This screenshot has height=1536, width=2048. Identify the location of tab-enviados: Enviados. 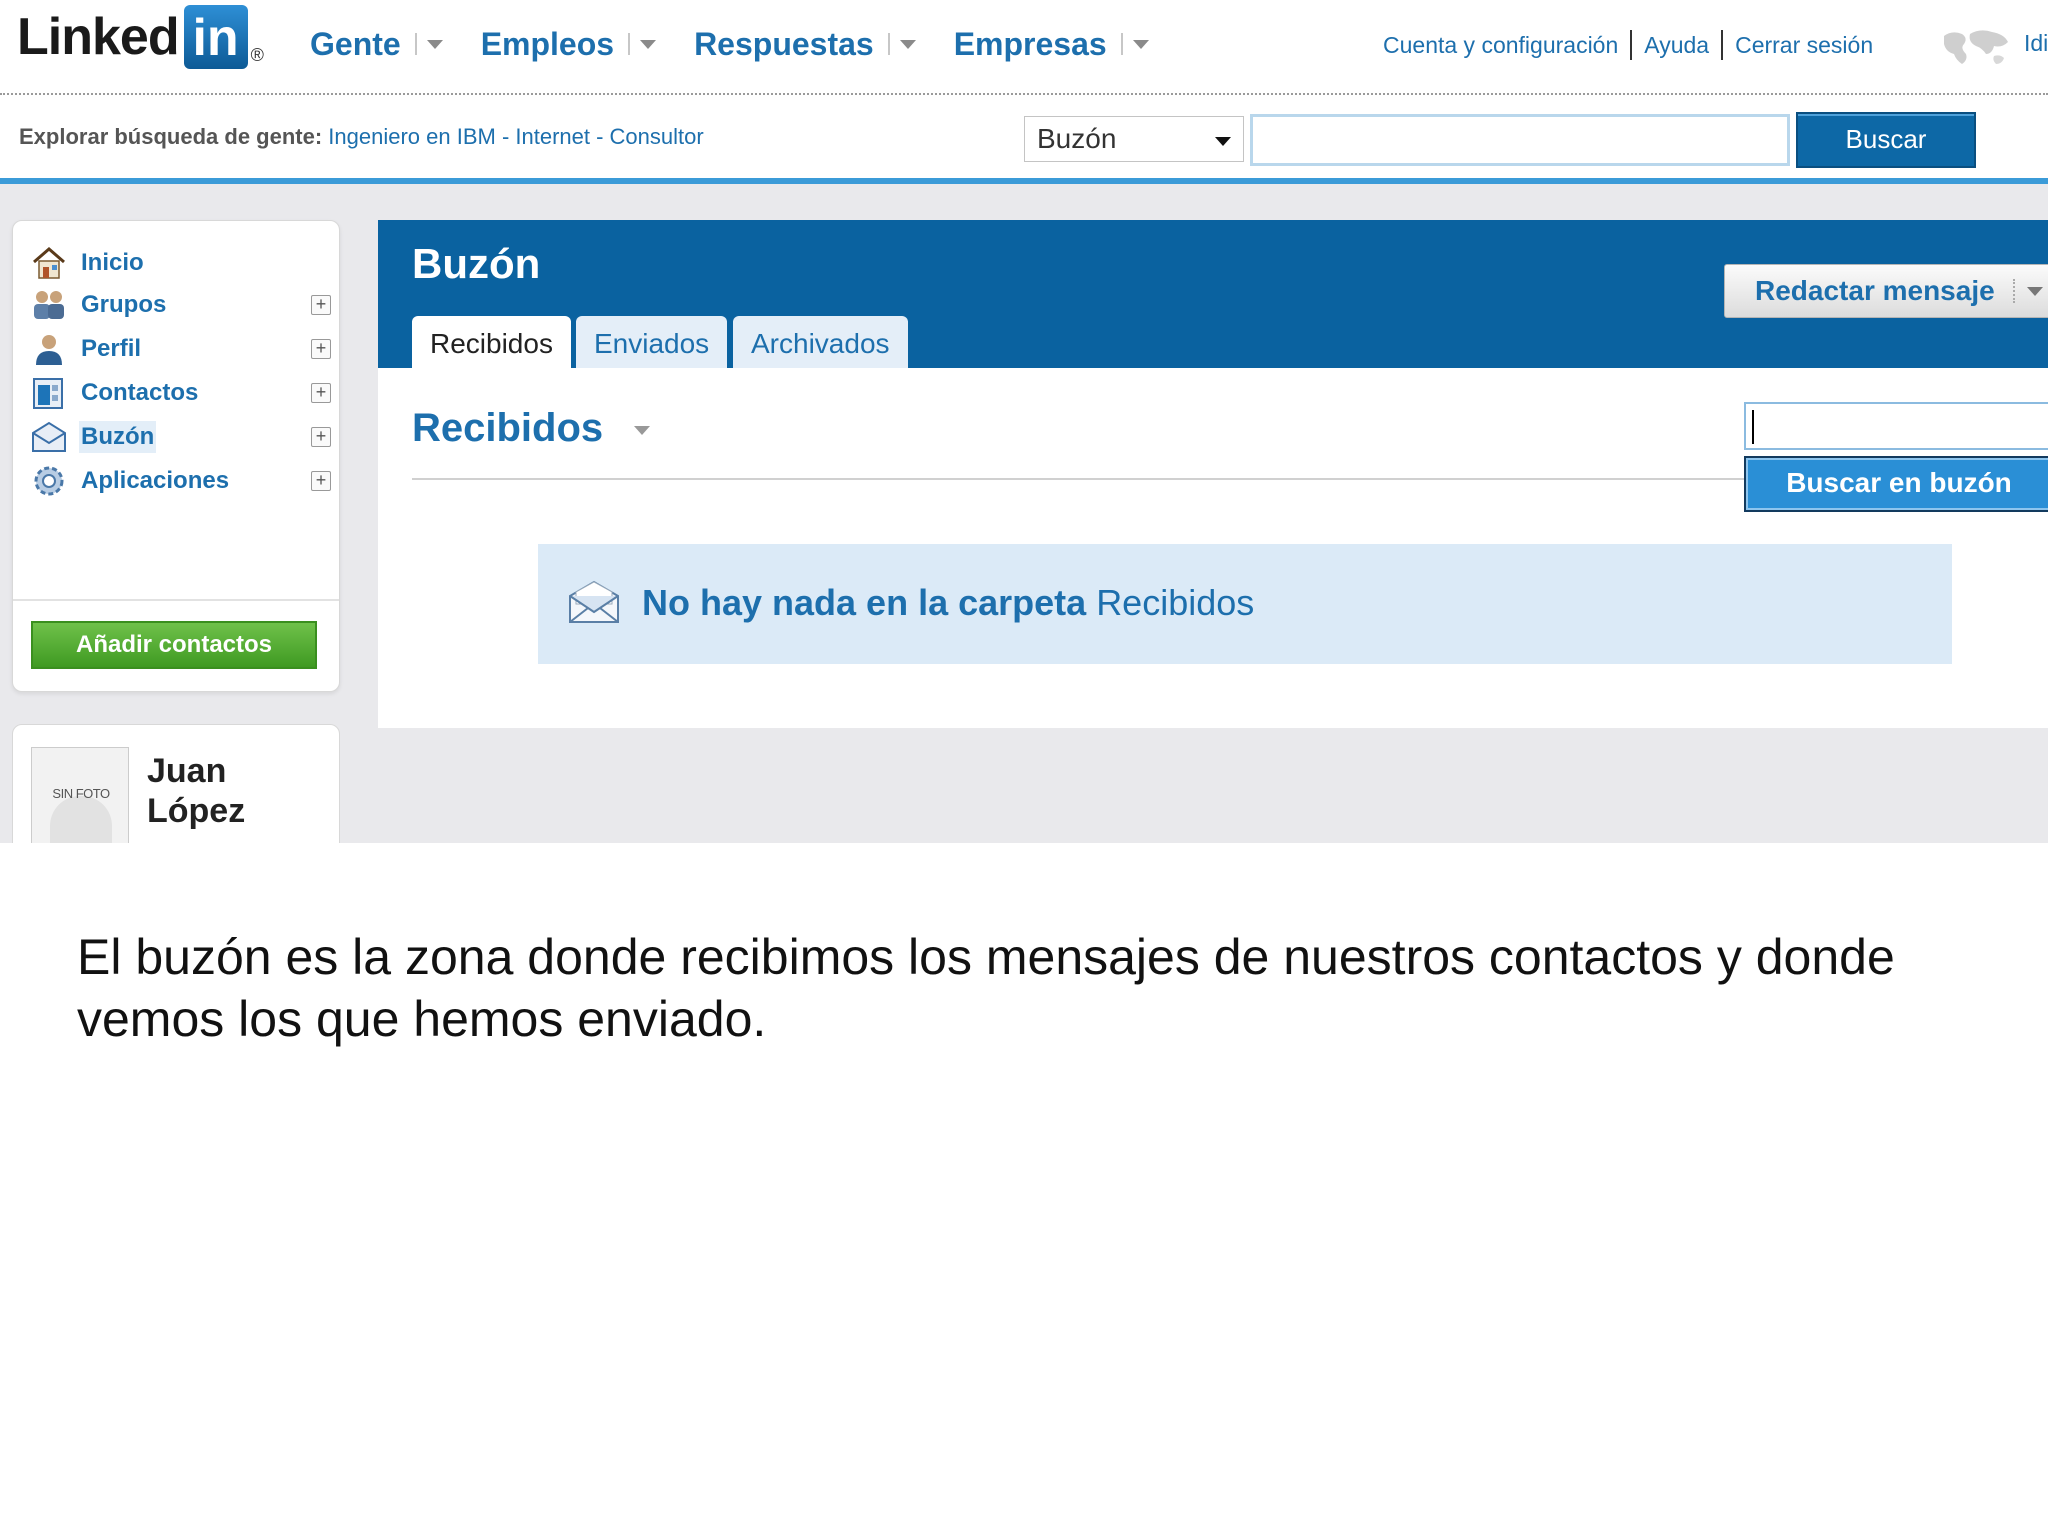
(652, 342).